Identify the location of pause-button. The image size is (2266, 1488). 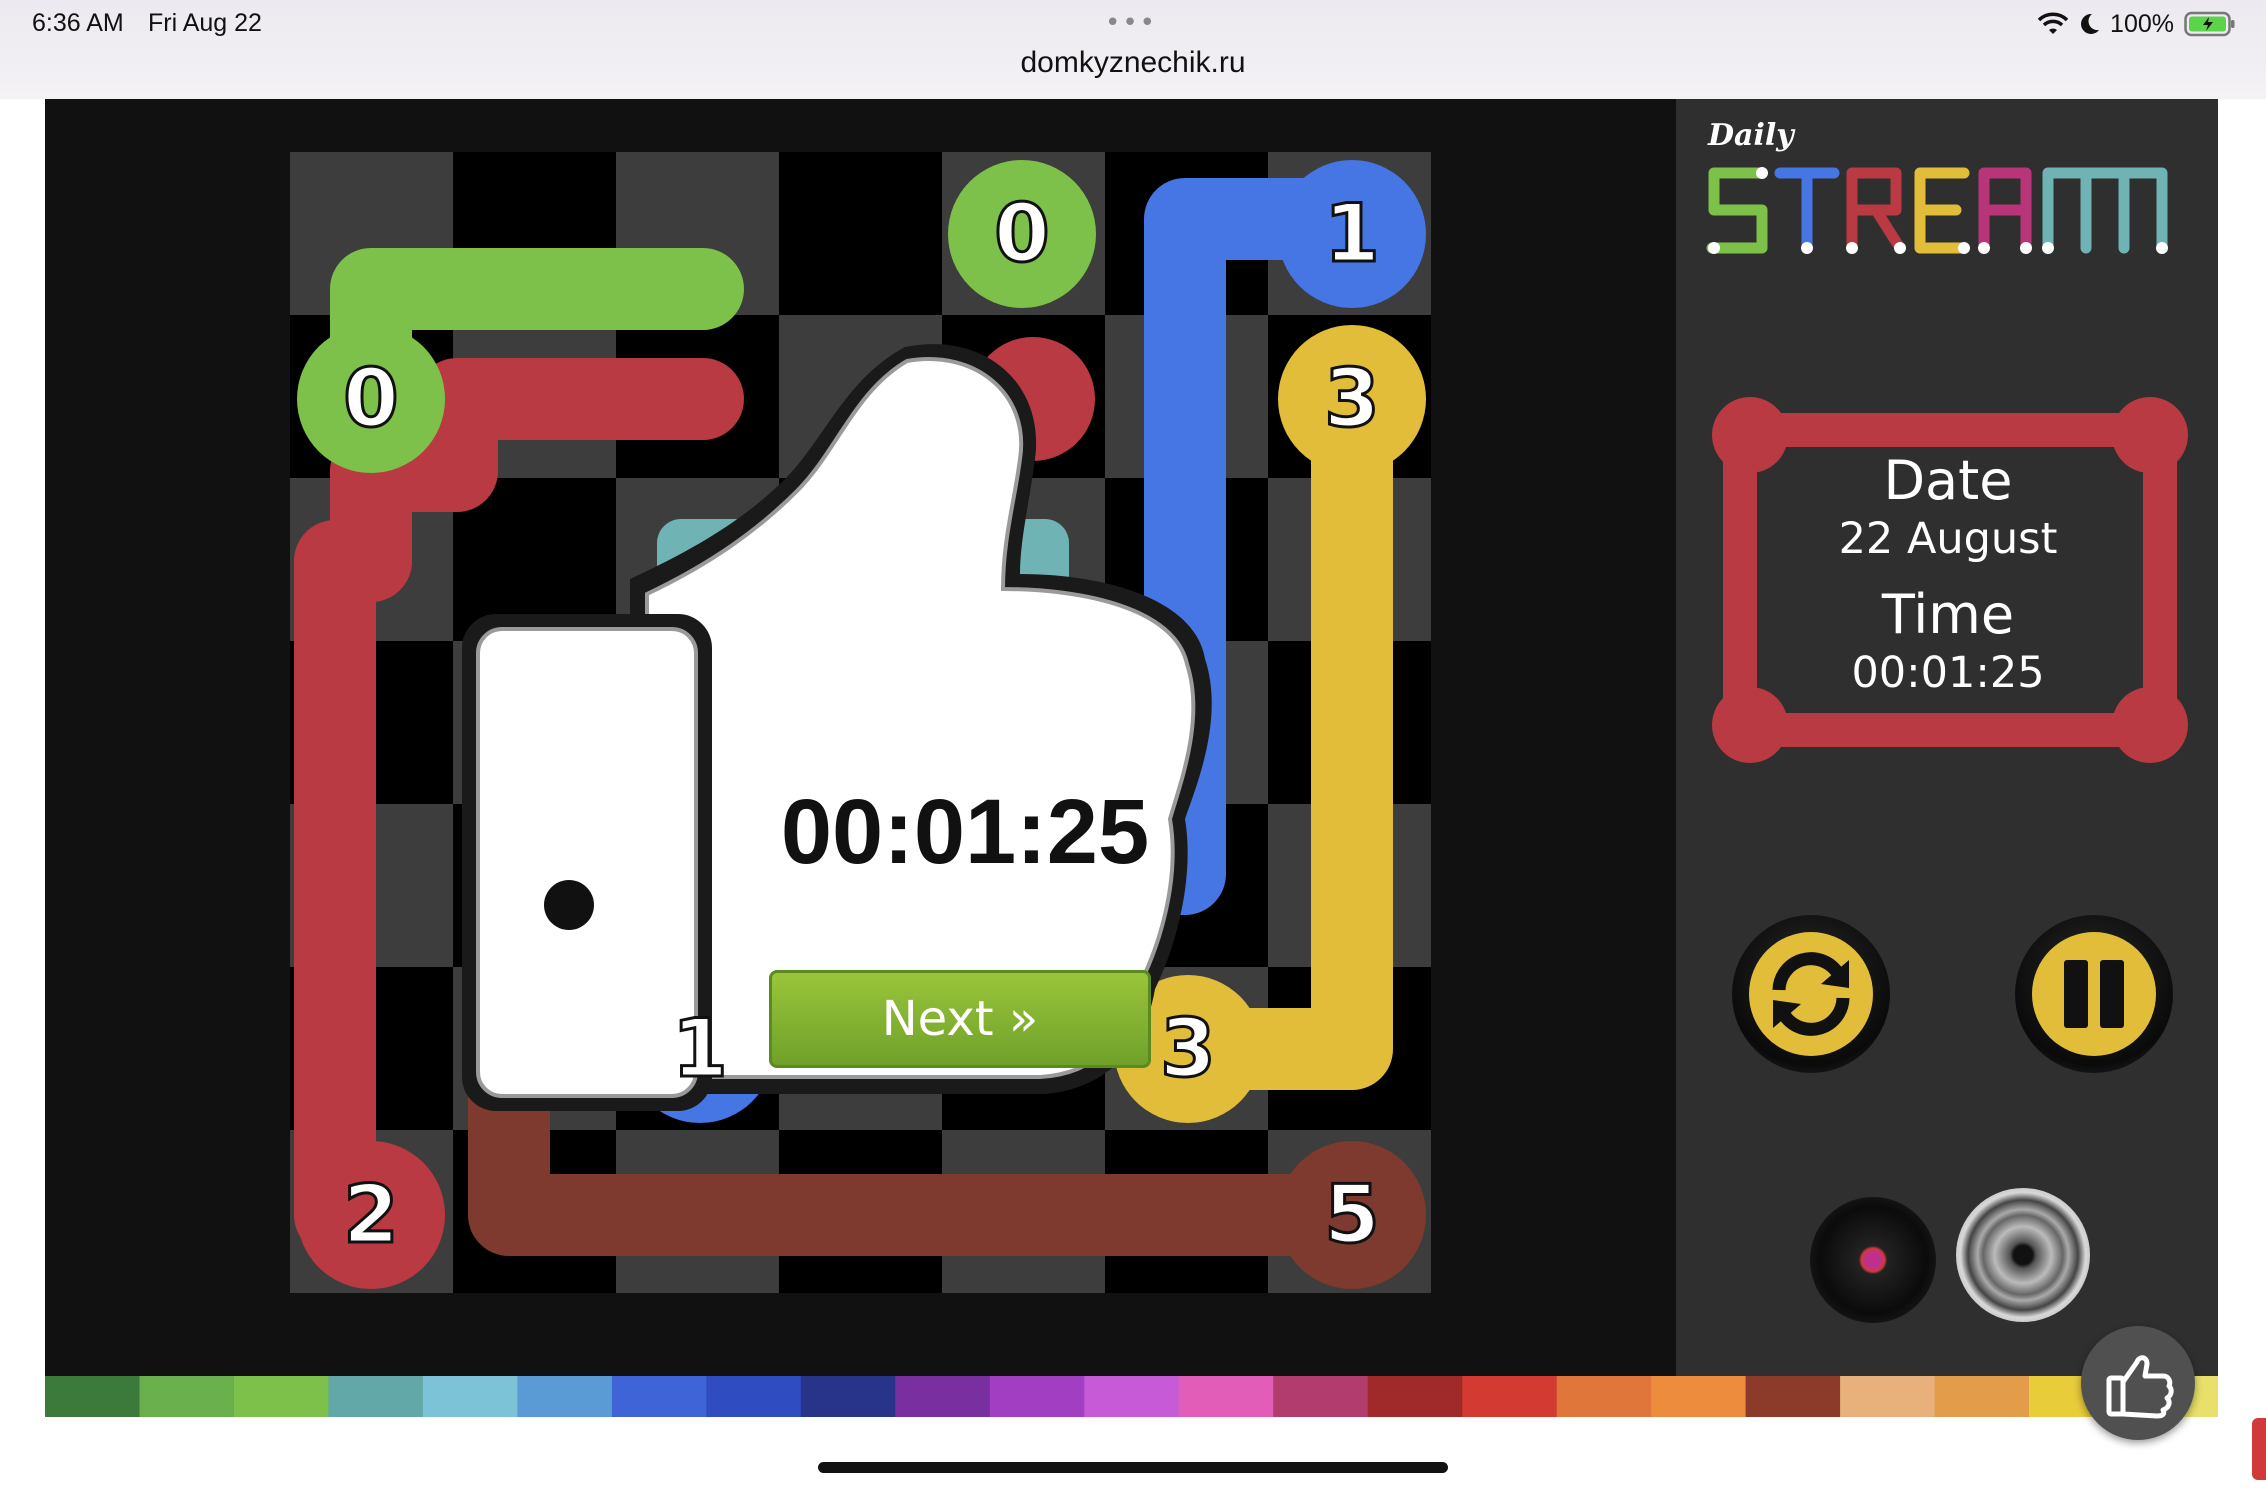
(2094, 994).